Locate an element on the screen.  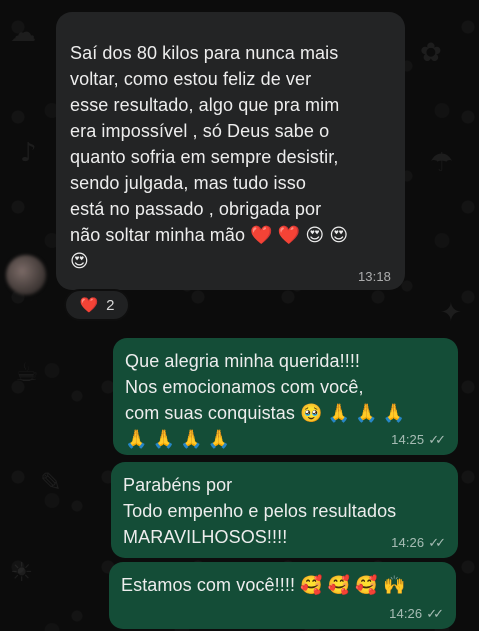
message-meta: 14:25 ✓✓ is located at coordinates (418, 440).